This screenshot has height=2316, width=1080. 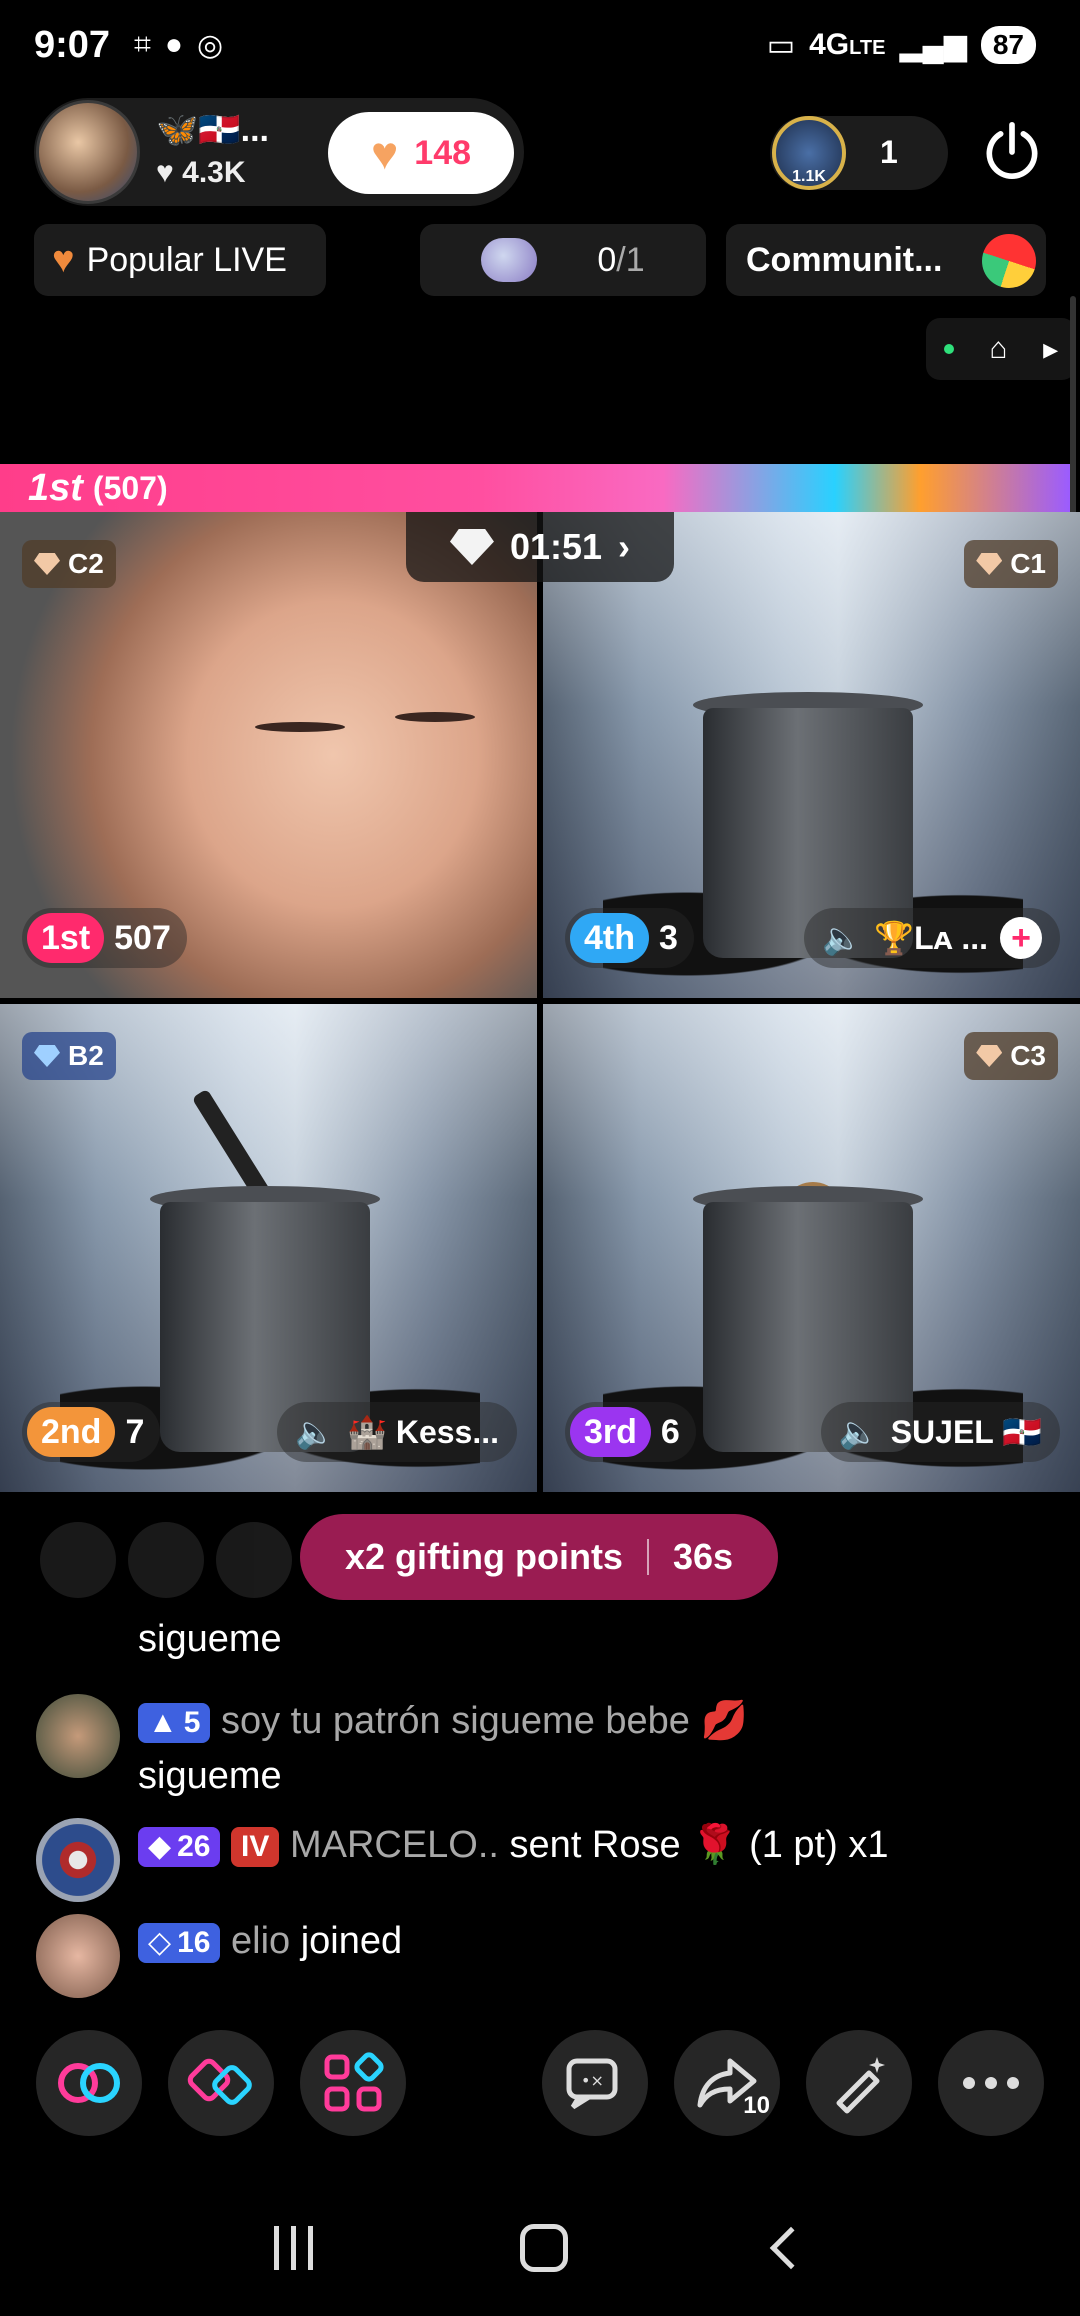 What do you see at coordinates (1008, 45) in the screenshot?
I see `battery-indicator: 87` at bounding box center [1008, 45].